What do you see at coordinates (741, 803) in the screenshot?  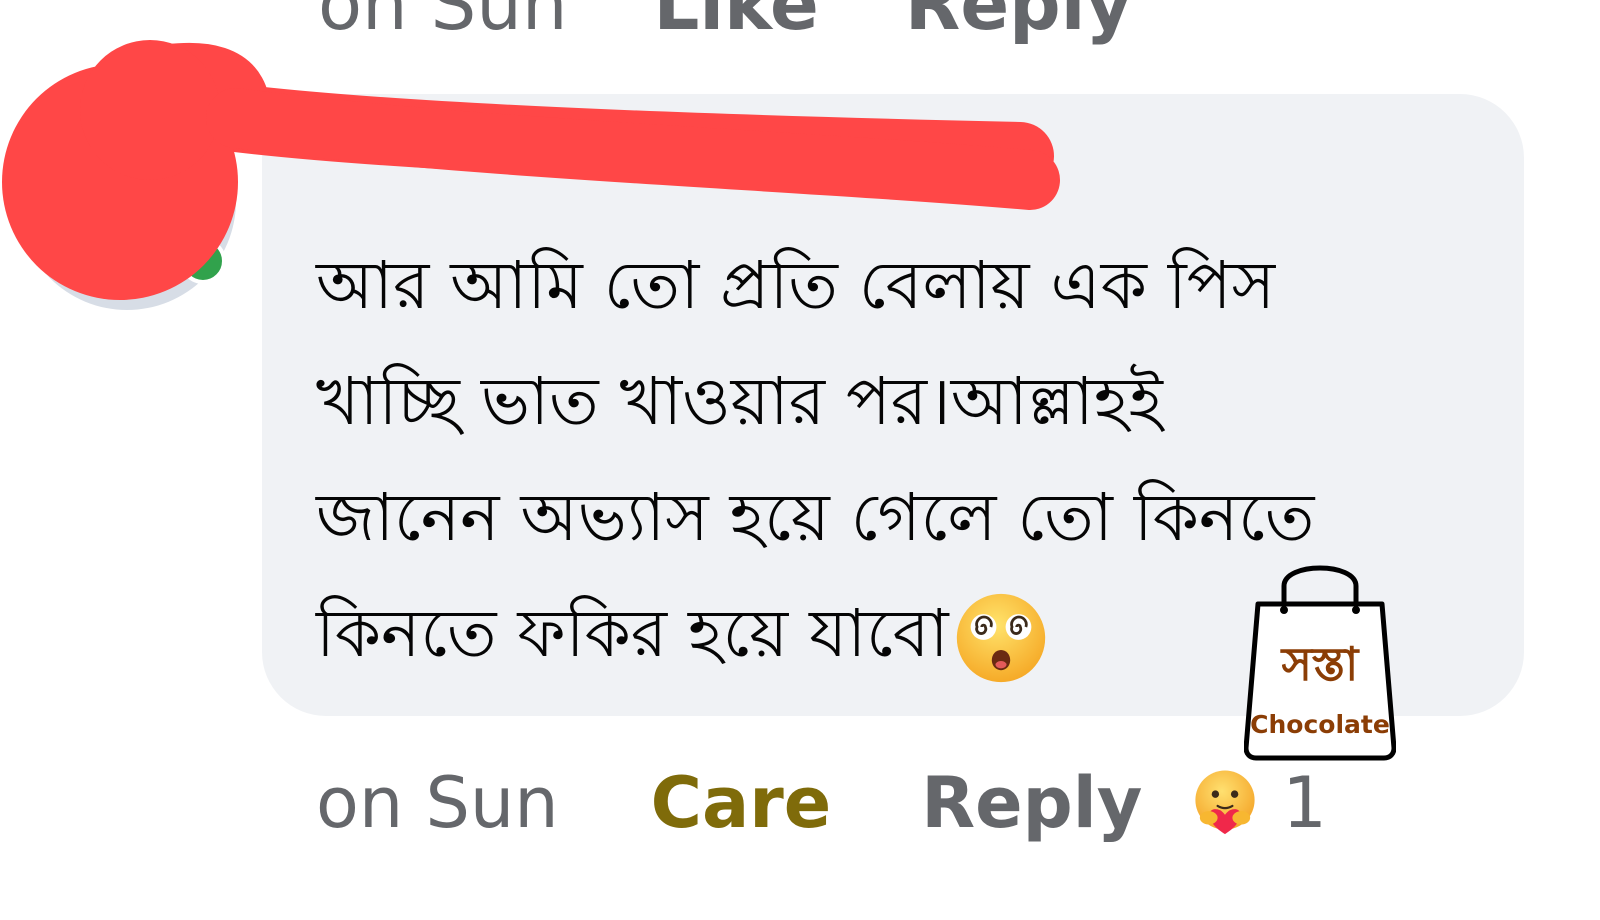 I see `care-reaction-button: Care` at bounding box center [741, 803].